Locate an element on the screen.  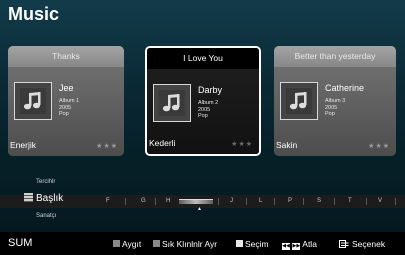
track-card-1: Thanks Jee Album 1 2005 Pop Enerjik ★★★ is located at coordinates (66, 101).